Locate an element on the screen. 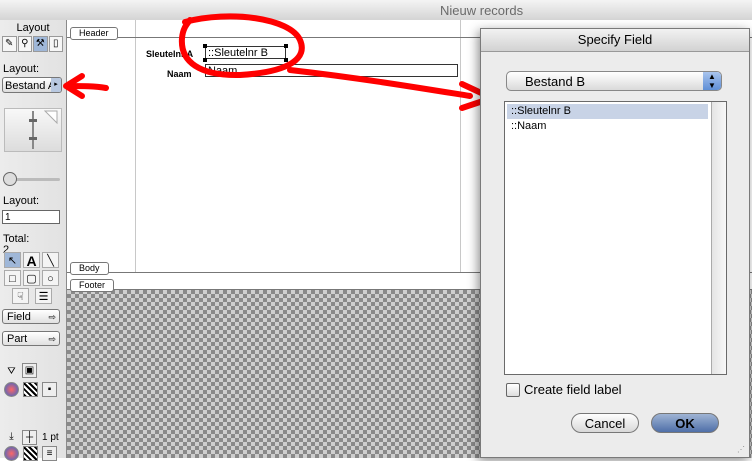 This screenshot has width=752, height=461. table-popup-value: Bestand B is located at coordinates (555, 81).